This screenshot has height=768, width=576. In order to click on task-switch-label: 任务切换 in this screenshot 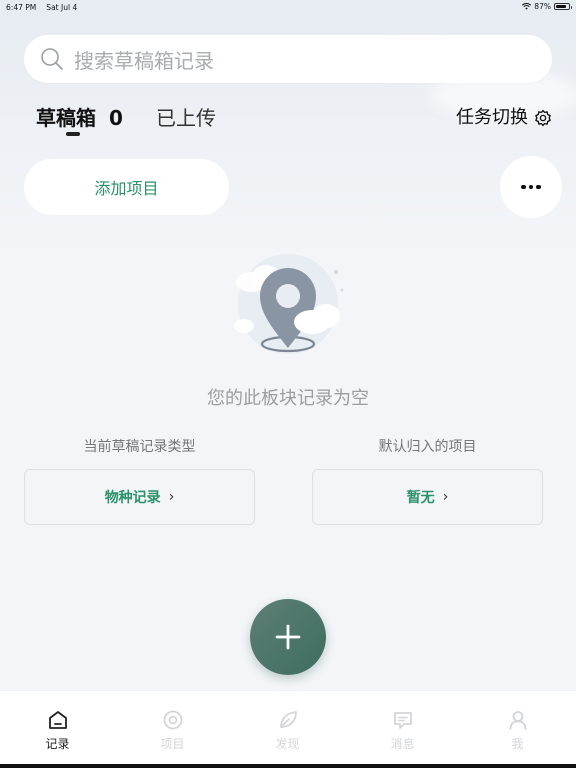, I will do `click(492, 117)`.